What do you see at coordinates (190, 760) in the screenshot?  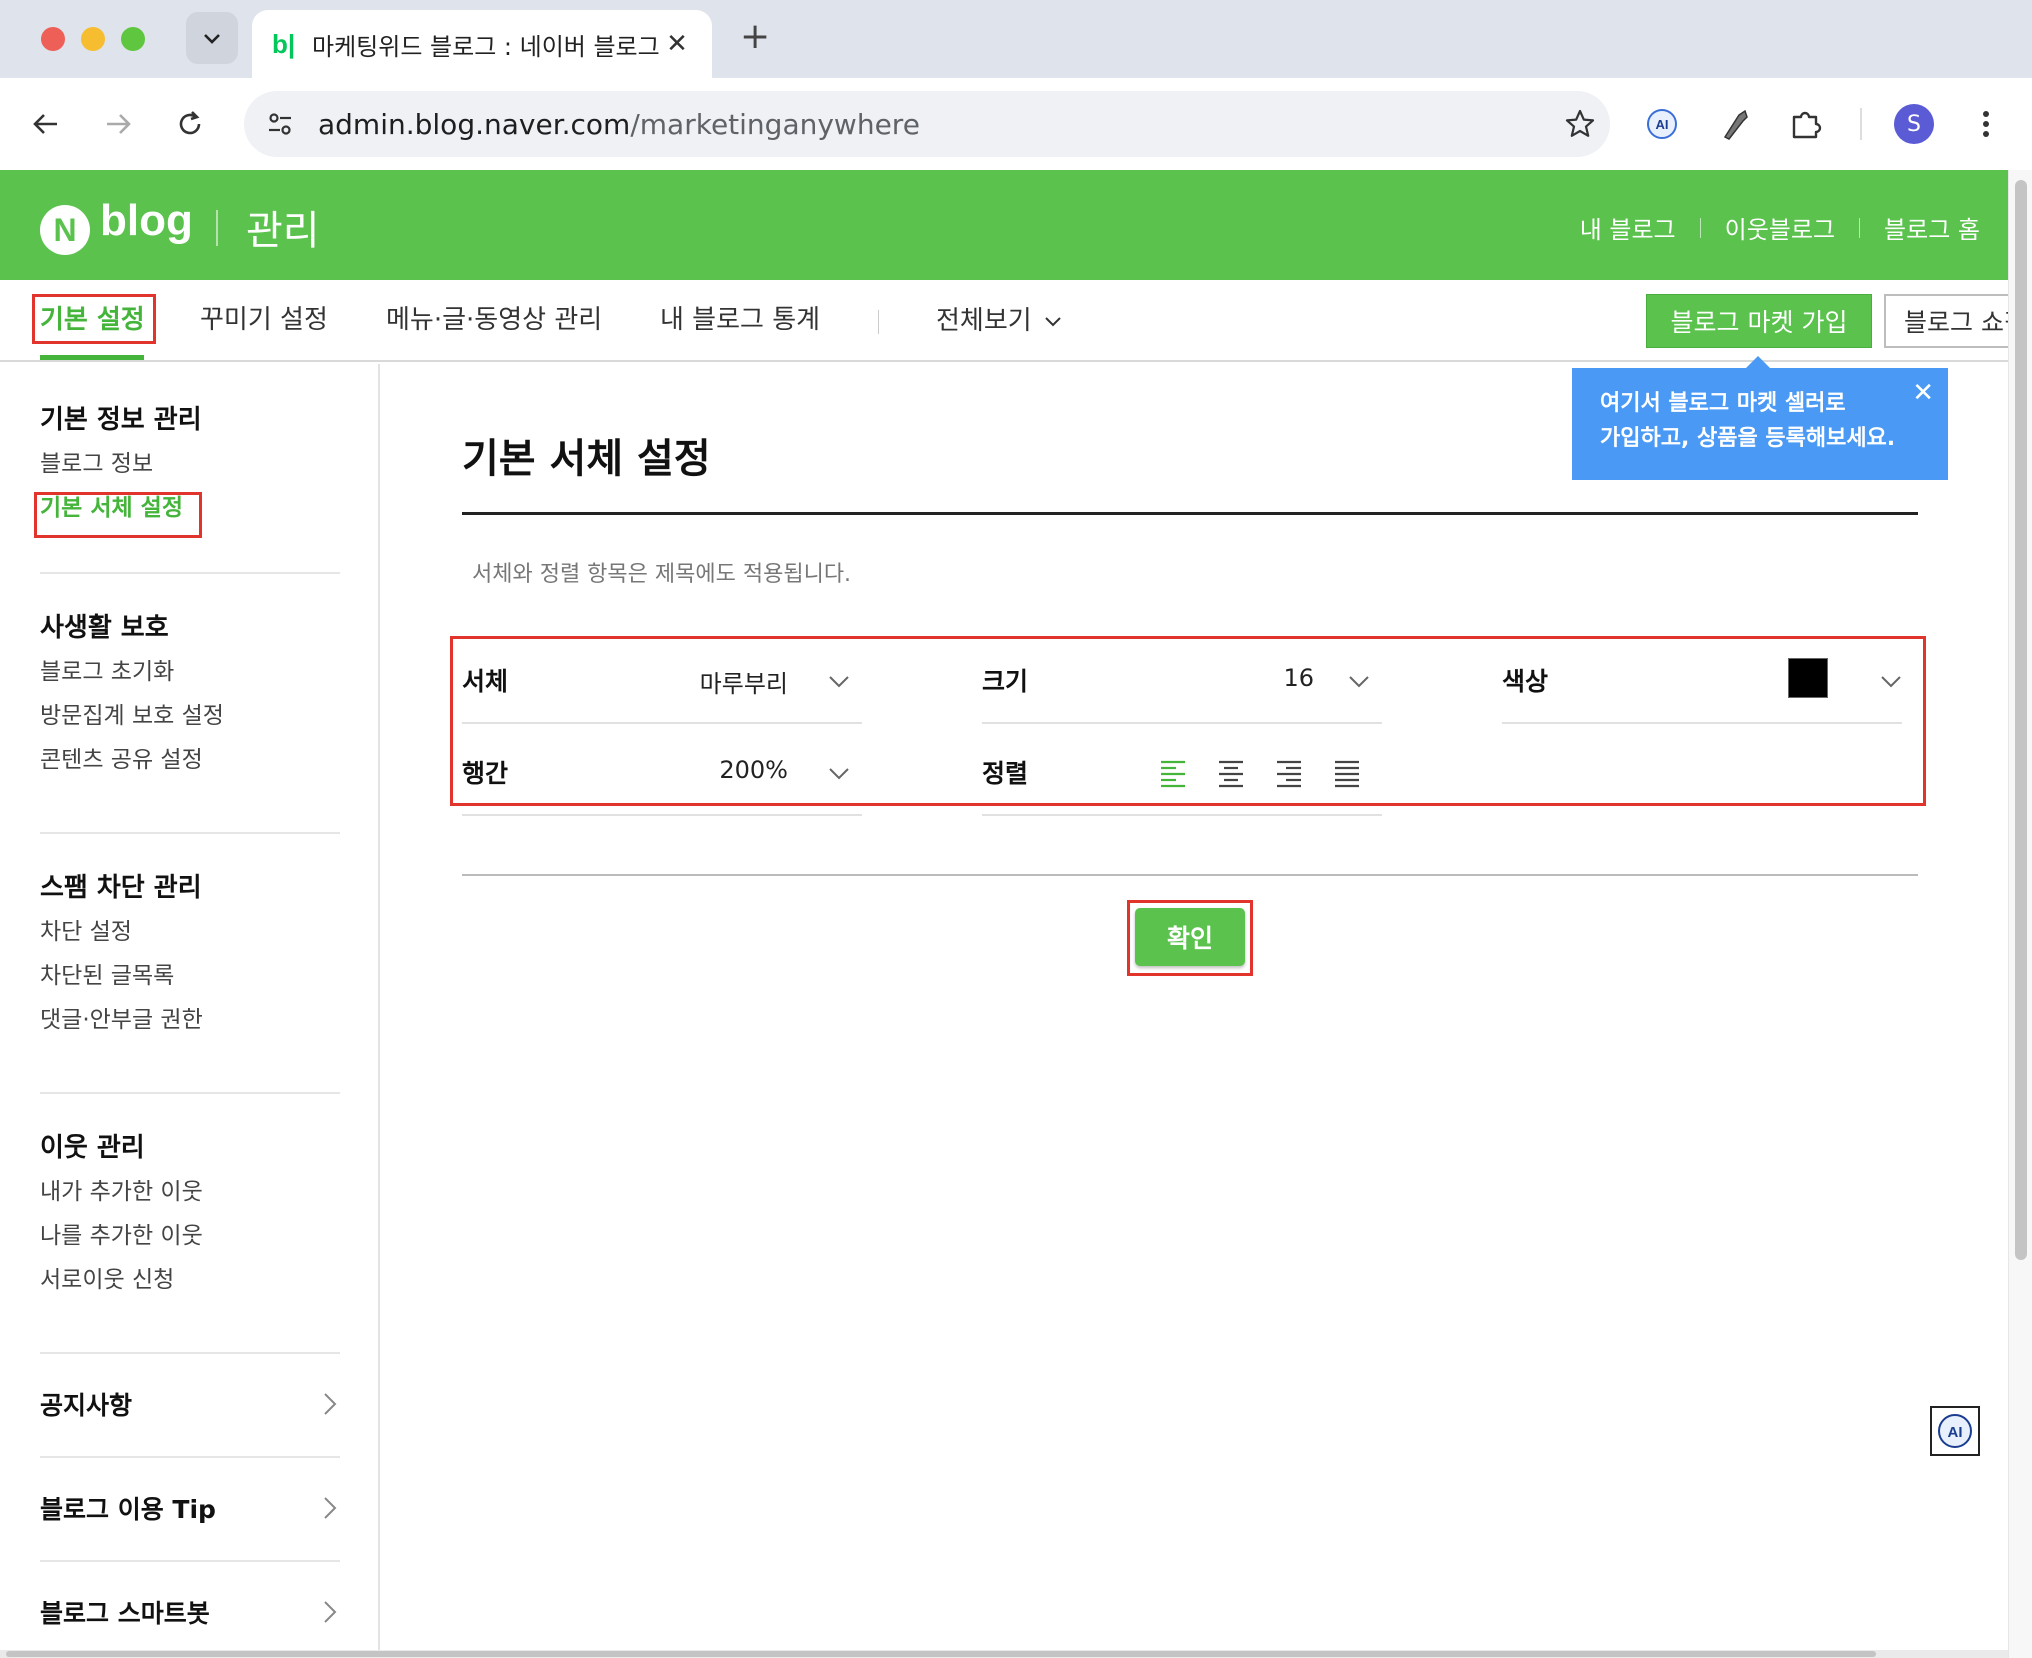 I see `sidebar-item-content-share: 콘텐츠 공유 설정` at bounding box center [190, 760].